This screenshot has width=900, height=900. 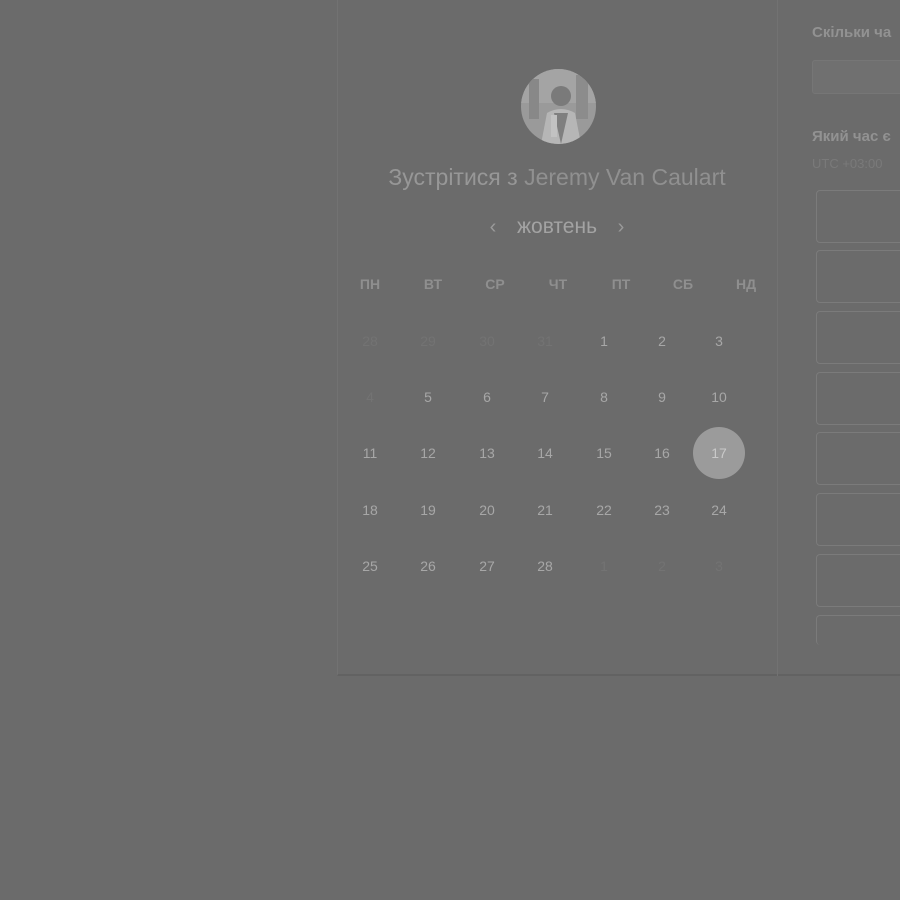 I want to click on calendar-day: 13, so click(x=487, y=453).